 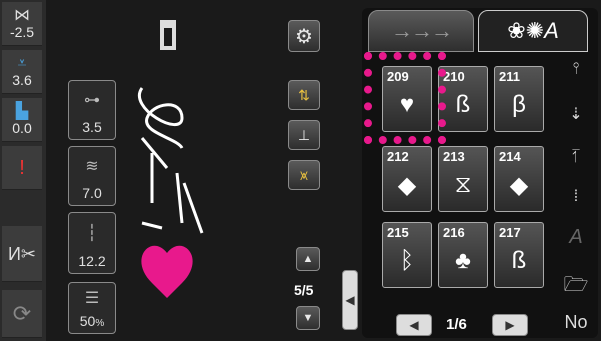 What do you see at coordinates (22, 111) in the screenshot?
I see `presser-foot-icon: ▙` at bounding box center [22, 111].